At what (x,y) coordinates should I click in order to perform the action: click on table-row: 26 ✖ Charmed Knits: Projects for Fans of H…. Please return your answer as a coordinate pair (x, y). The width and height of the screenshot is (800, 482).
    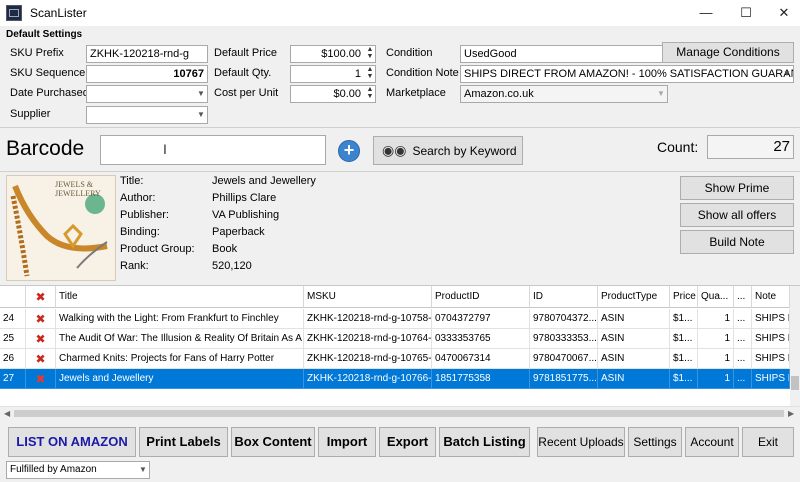
    Looking at the image, I should click on (395, 359).